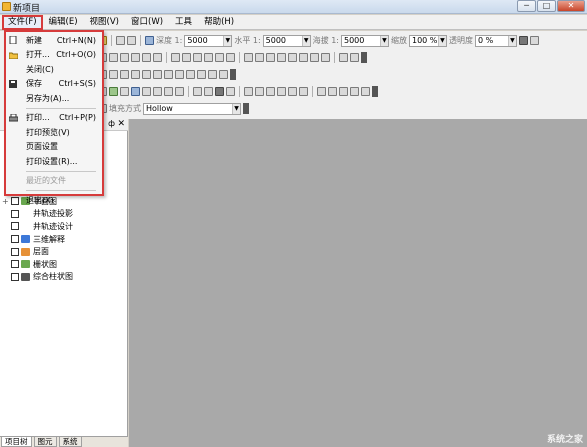  What do you see at coordinates (37, 239) in the screenshot?
I see `tree-item-3d-interpretation: 三维解释` at bounding box center [37, 239].